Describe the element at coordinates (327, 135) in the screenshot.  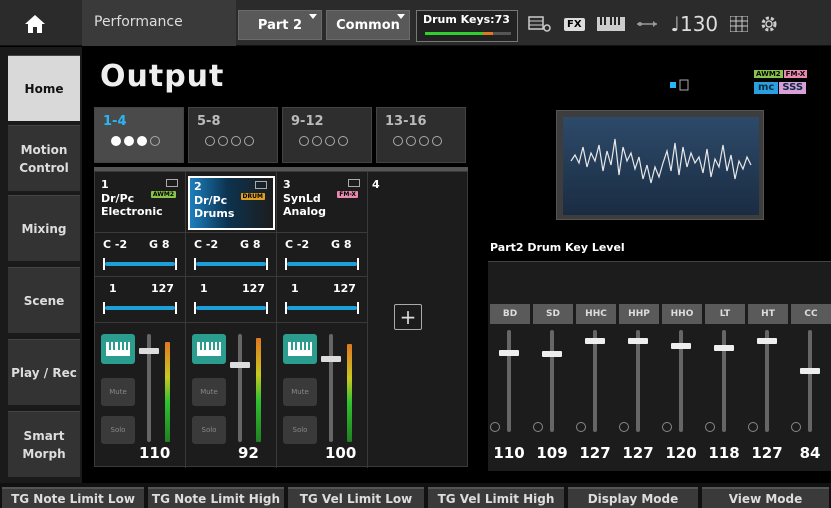
I see `tab-9-12: 9-12` at that location.